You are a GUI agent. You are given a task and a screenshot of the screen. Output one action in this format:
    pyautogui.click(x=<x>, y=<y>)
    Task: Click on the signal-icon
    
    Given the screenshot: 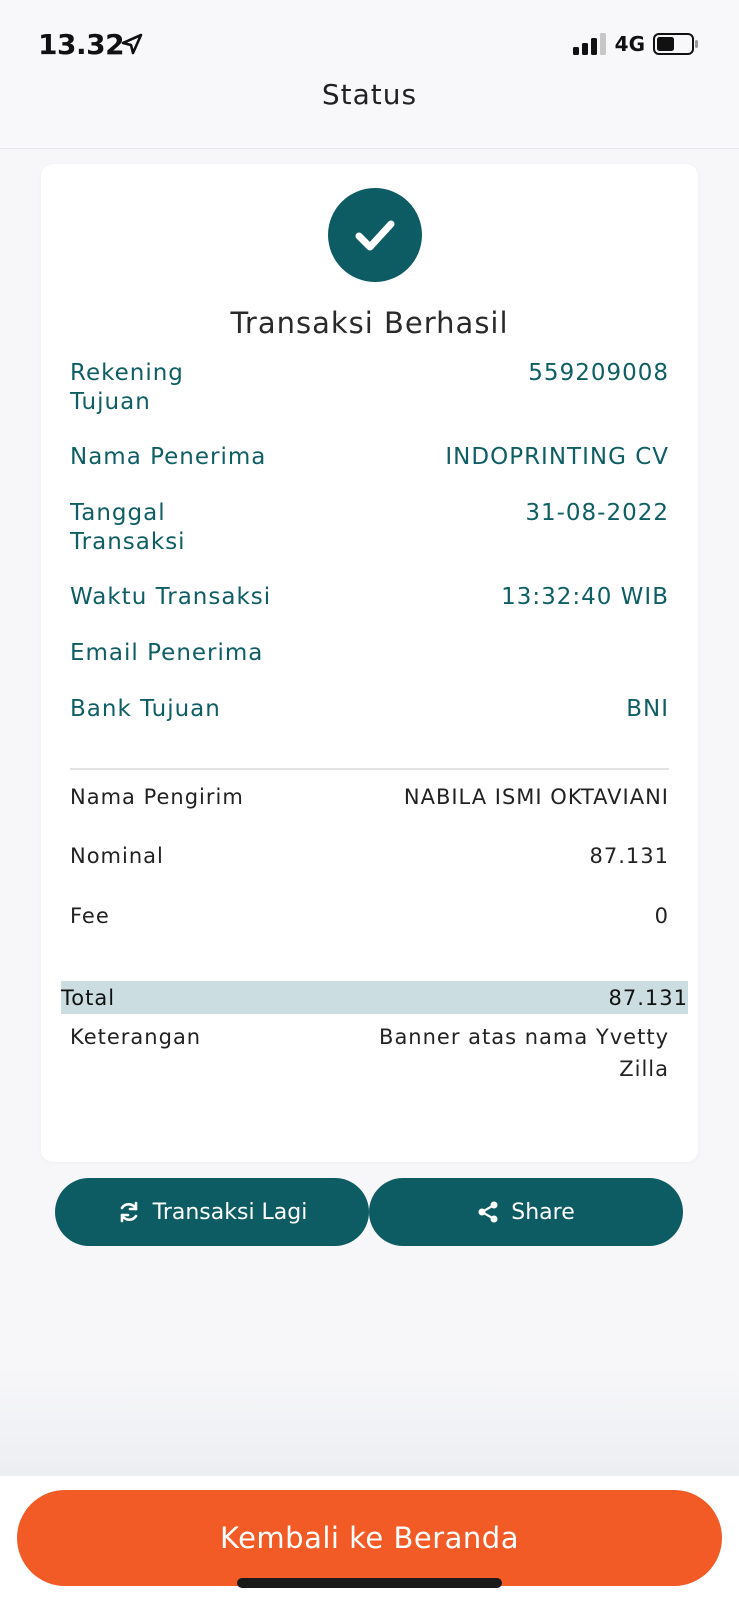 What is the action you would take?
    pyautogui.click(x=589, y=44)
    